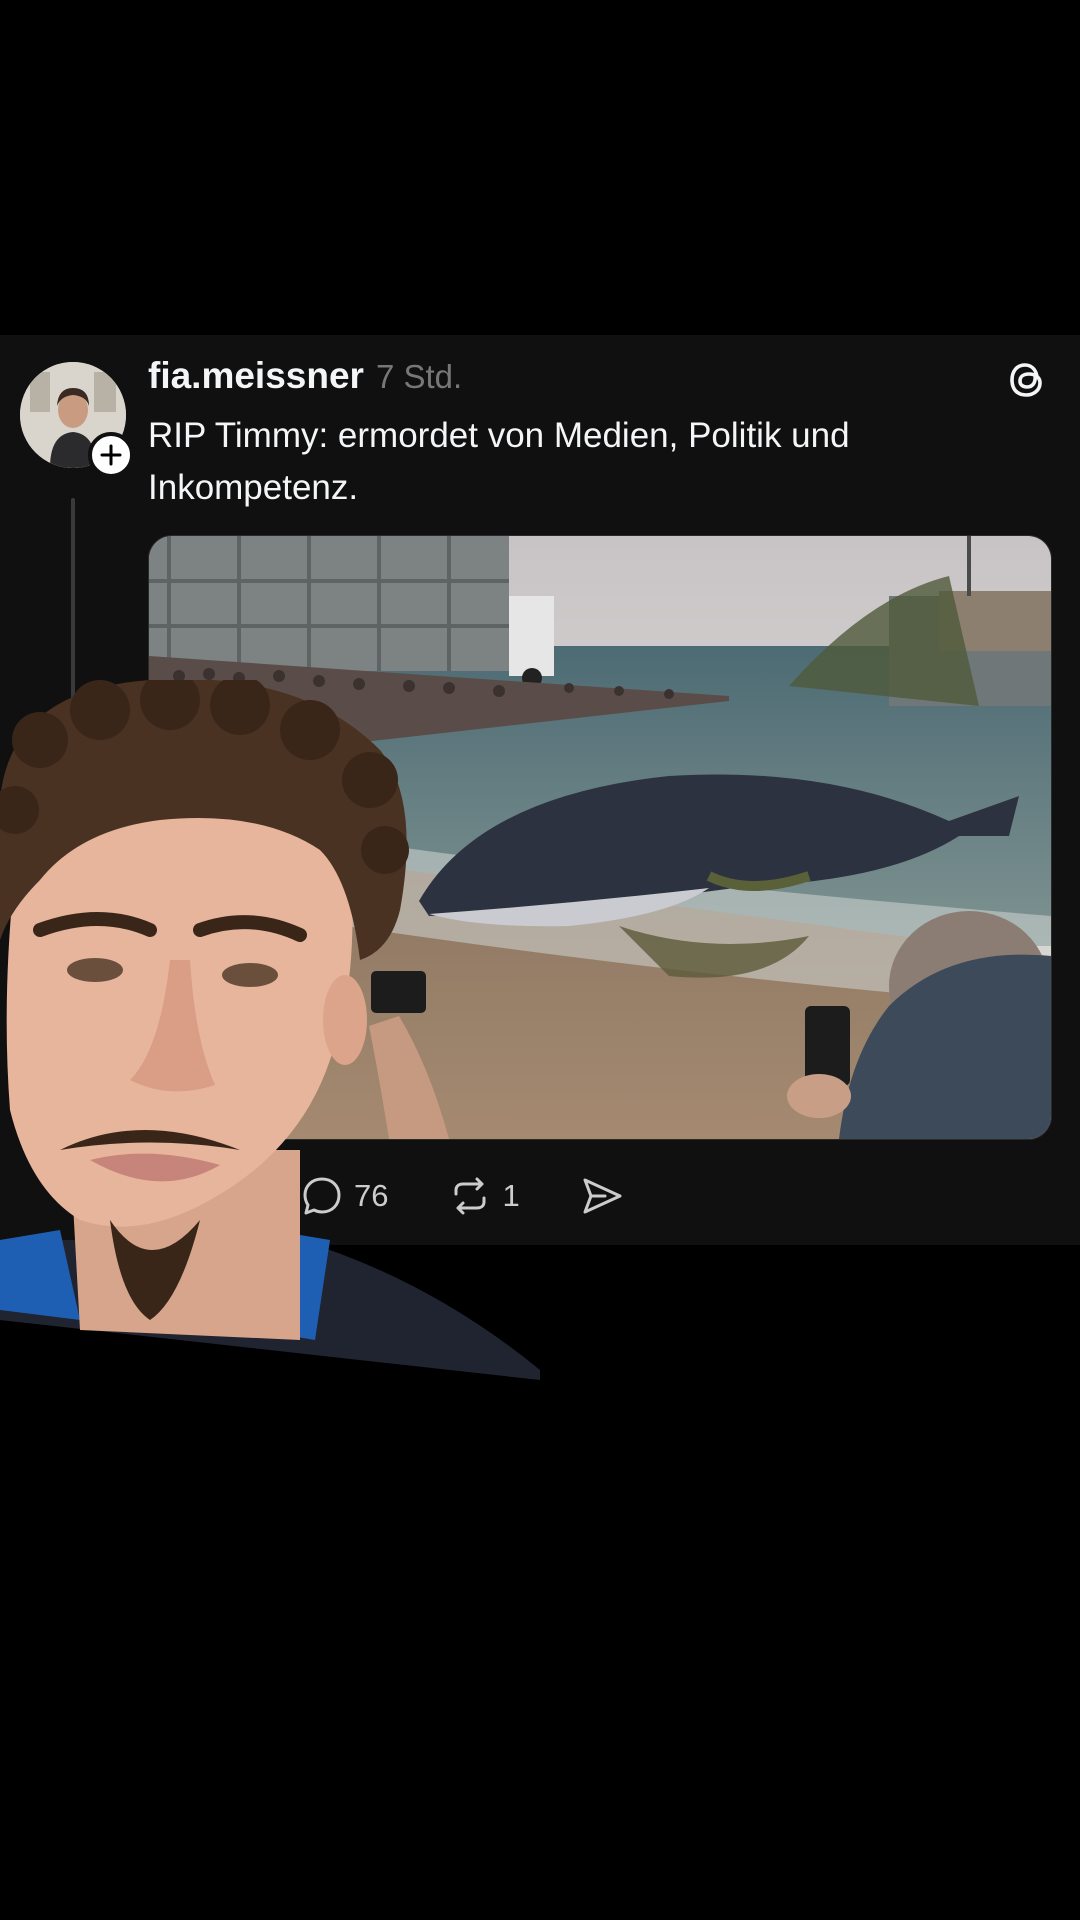  Describe the element at coordinates (1028, 379) in the screenshot. I see `threads-logo-icon` at that location.